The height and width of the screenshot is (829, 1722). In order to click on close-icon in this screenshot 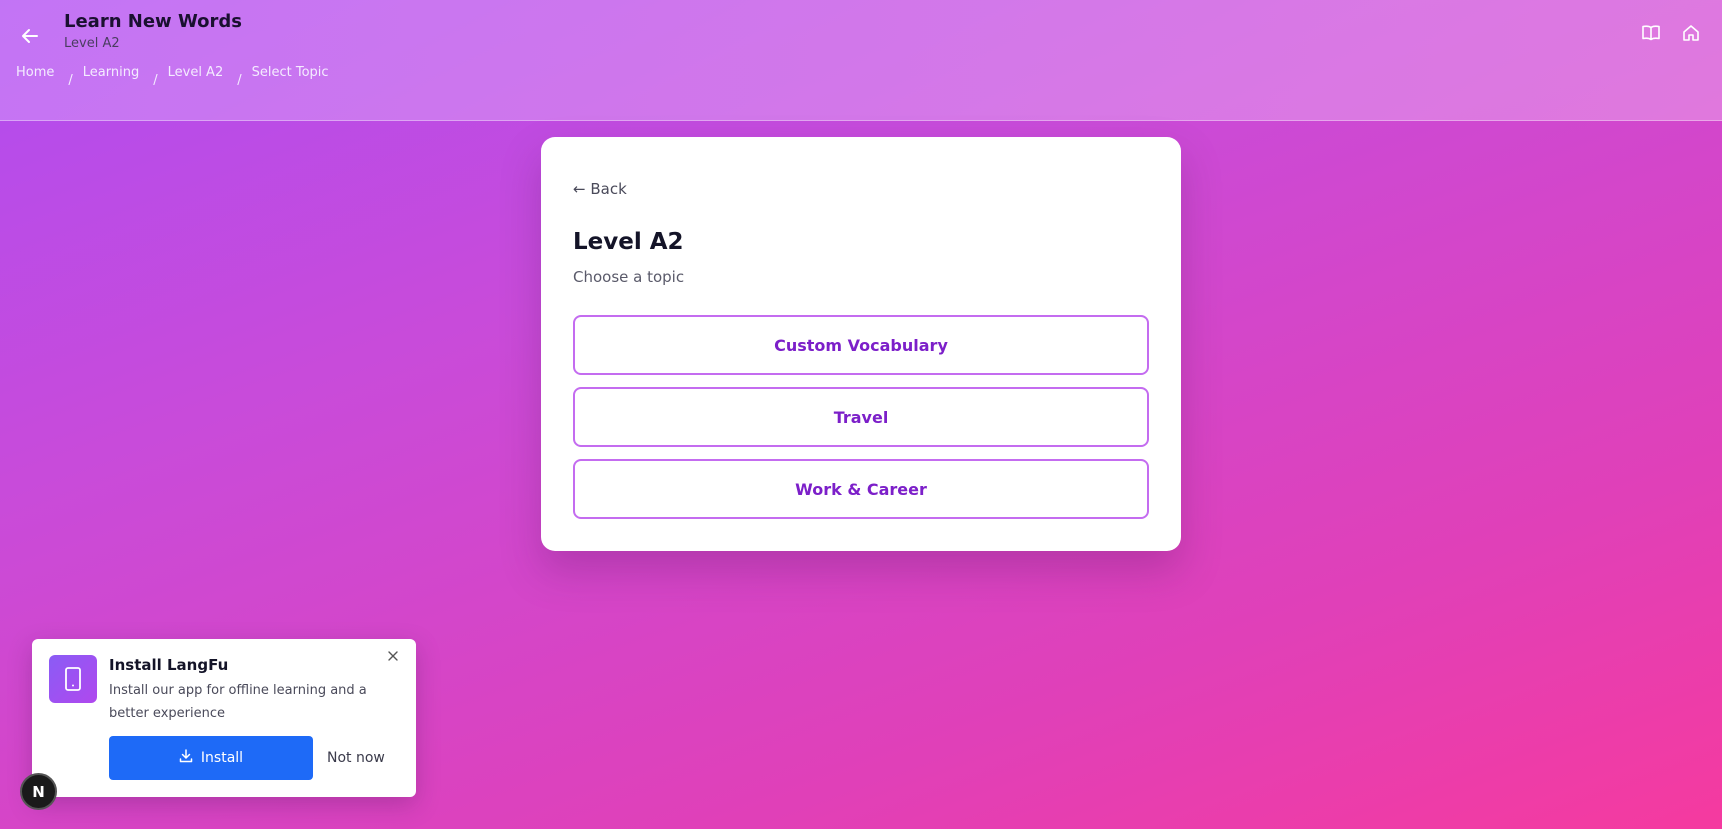, I will do `click(393, 656)`.